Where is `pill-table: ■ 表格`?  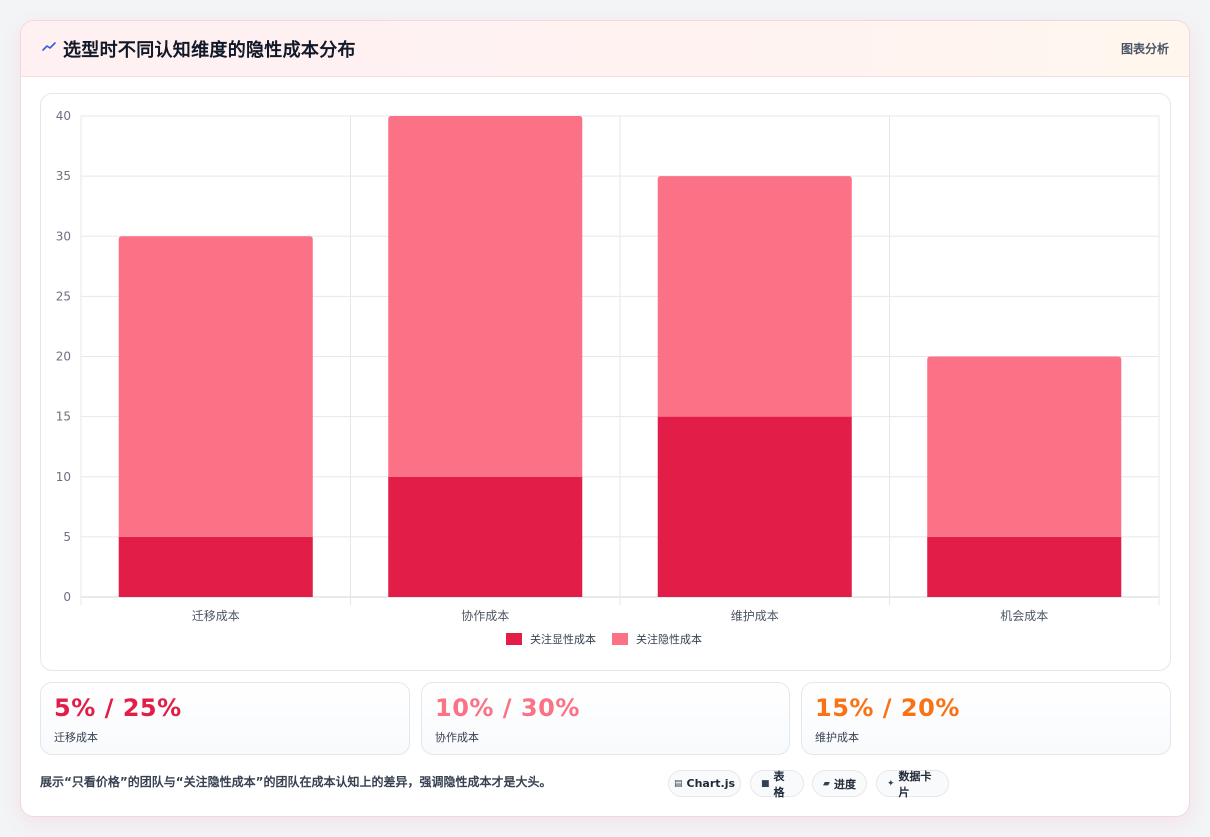 pill-table: ■ 表格 is located at coordinates (777, 784).